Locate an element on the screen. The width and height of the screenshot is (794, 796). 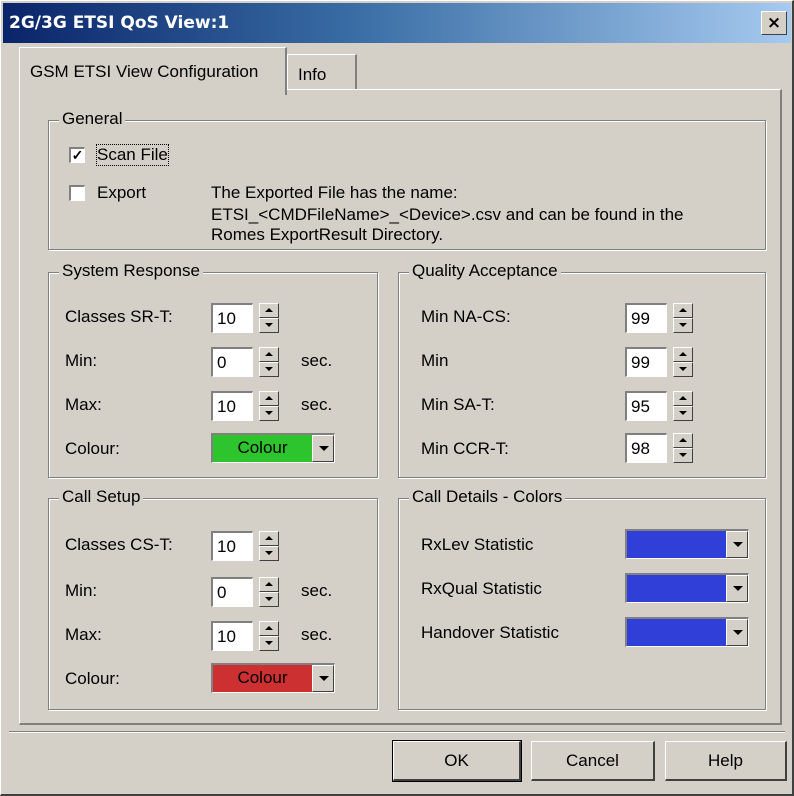
min-sa-t-spinner is located at coordinates (683, 406).